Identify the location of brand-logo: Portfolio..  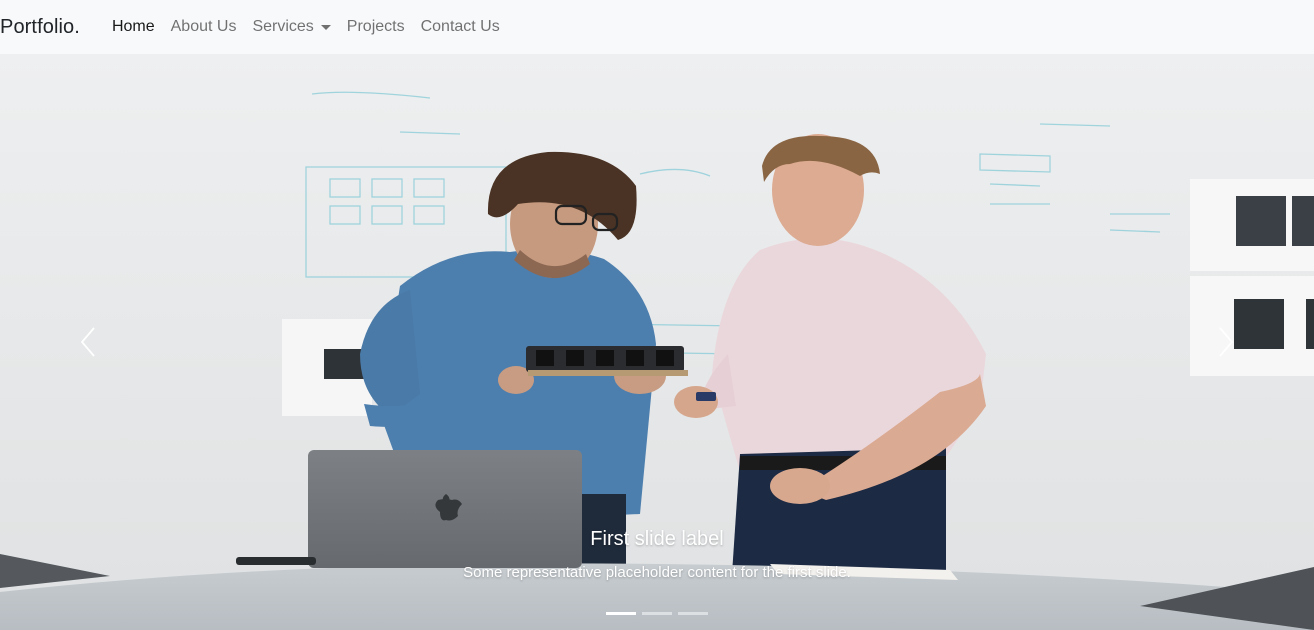
(40, 27).